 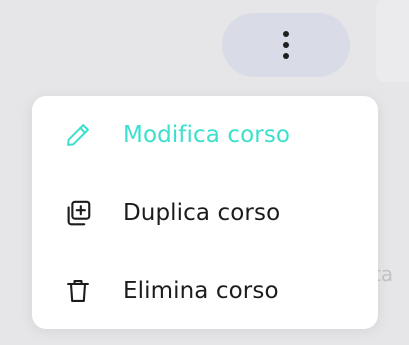 I want to click on menu-item-label: Elimina corso, so click(x=201, y=291).